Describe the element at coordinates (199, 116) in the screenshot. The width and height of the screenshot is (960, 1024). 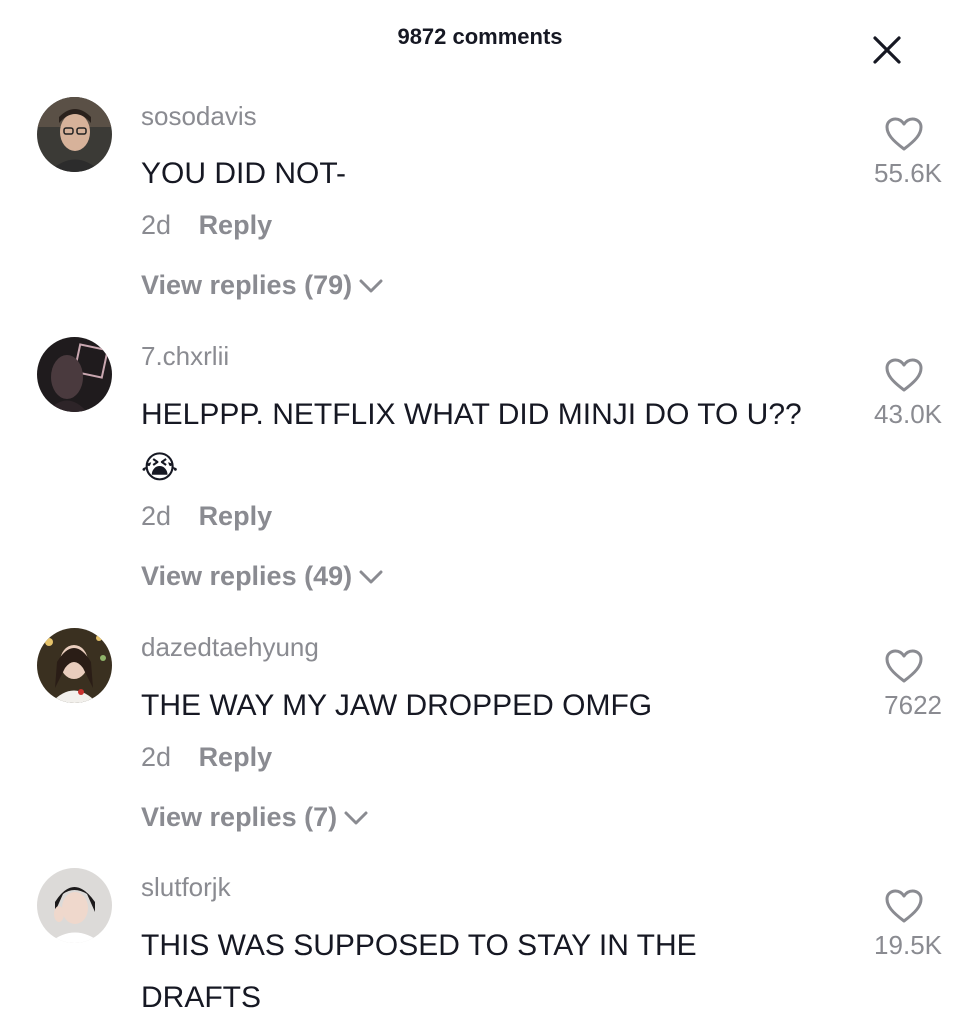
I see `comment-username: sosodavis` at that location.